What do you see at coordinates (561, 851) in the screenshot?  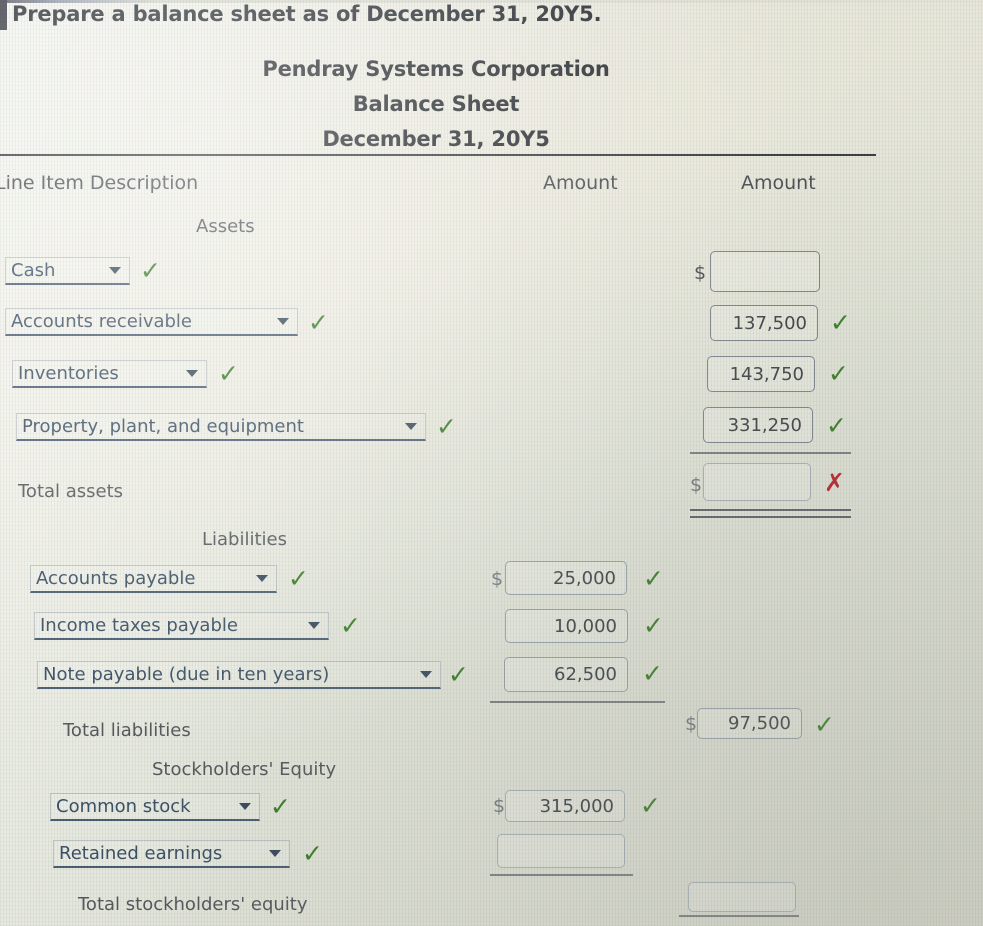 I see `amount-input-retained-earnings` at bounding box center [561, 851].